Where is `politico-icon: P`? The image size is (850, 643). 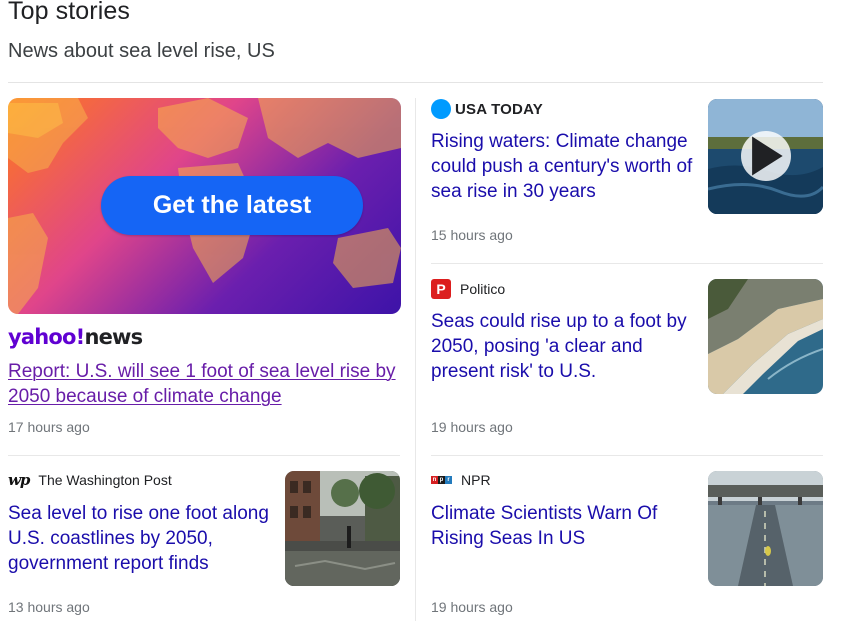
politico-icon: P is located at coordinates (441, 289).